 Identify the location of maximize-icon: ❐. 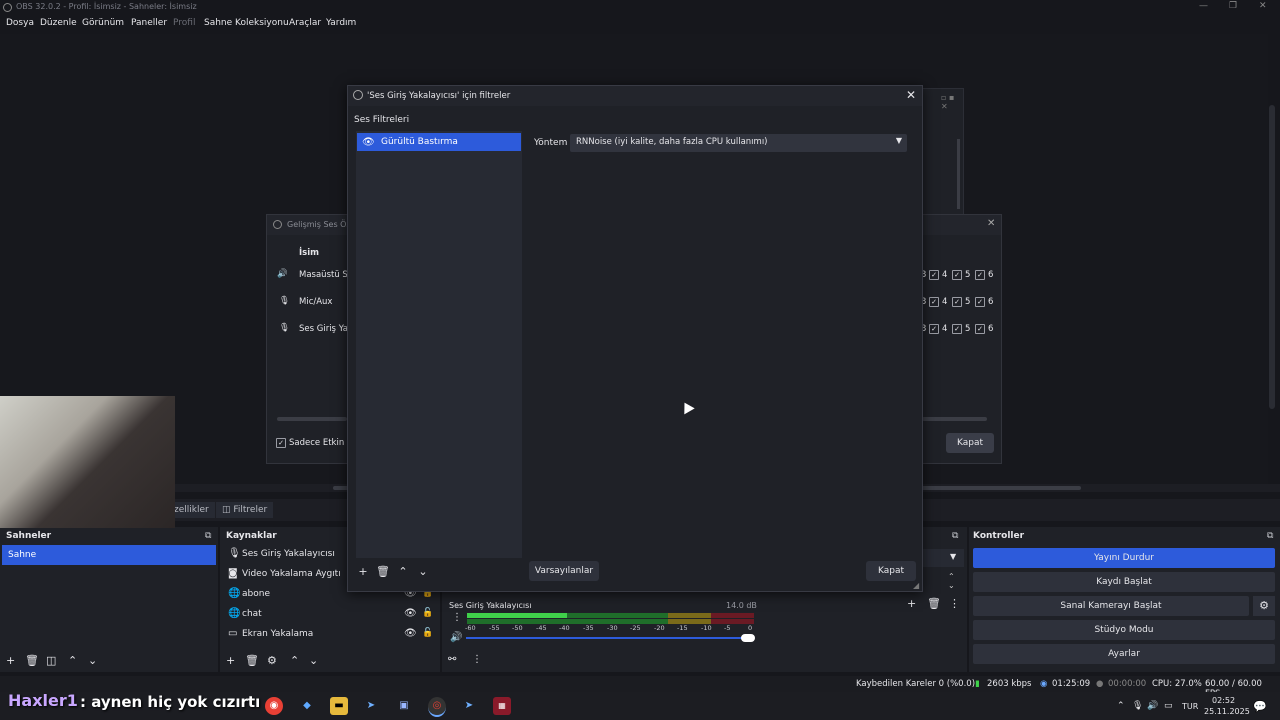
(1233, 6).